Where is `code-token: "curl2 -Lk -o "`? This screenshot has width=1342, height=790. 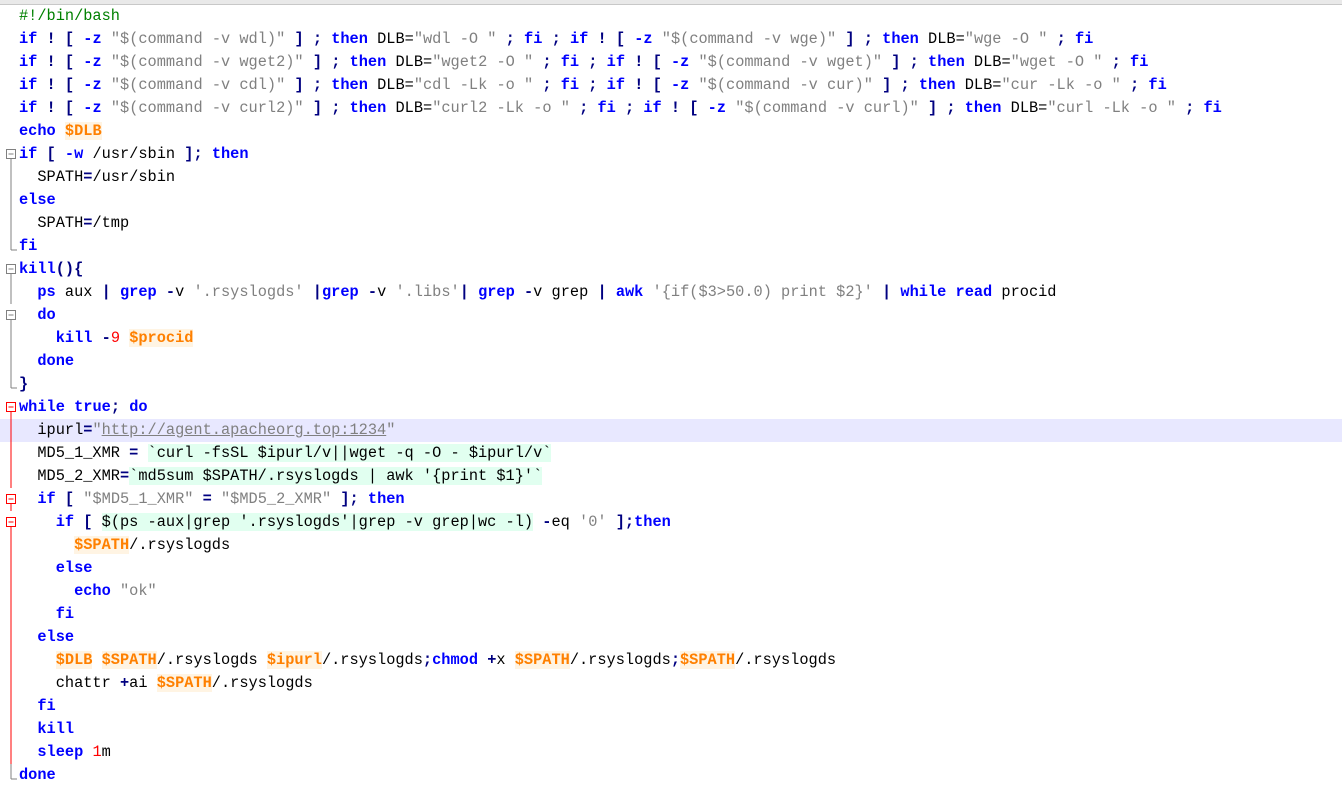 code-token: "curl2 -Lk -o " is located at coordinates (501, 108).